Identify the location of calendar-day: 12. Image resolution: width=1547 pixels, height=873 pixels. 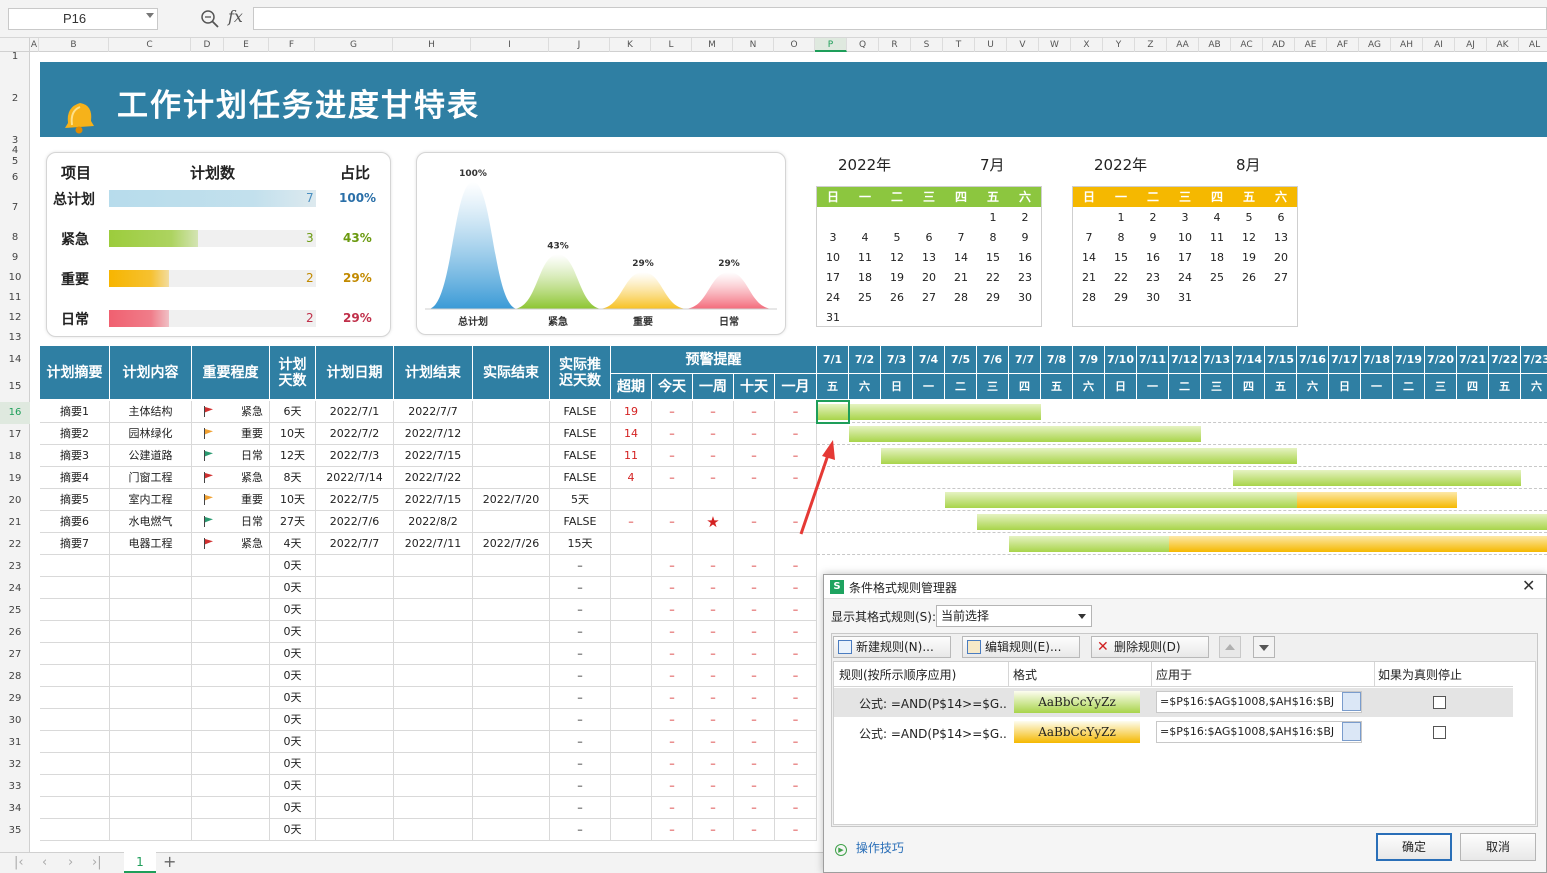
(897, 257).